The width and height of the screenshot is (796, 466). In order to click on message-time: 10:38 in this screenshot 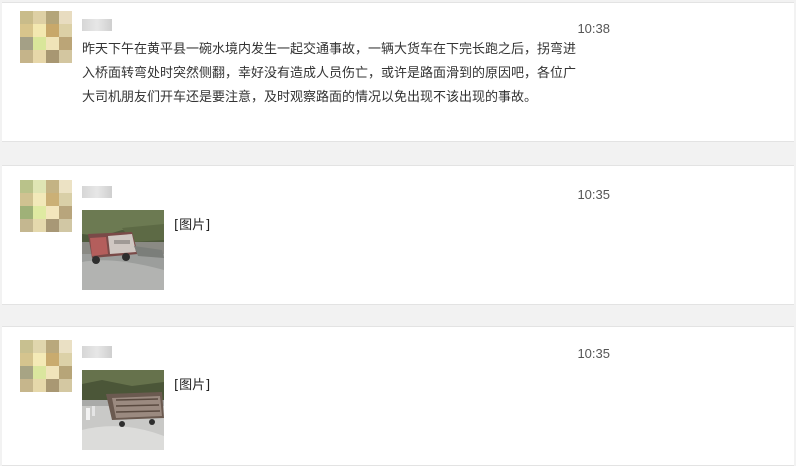, I will do `click(593, 28)`.